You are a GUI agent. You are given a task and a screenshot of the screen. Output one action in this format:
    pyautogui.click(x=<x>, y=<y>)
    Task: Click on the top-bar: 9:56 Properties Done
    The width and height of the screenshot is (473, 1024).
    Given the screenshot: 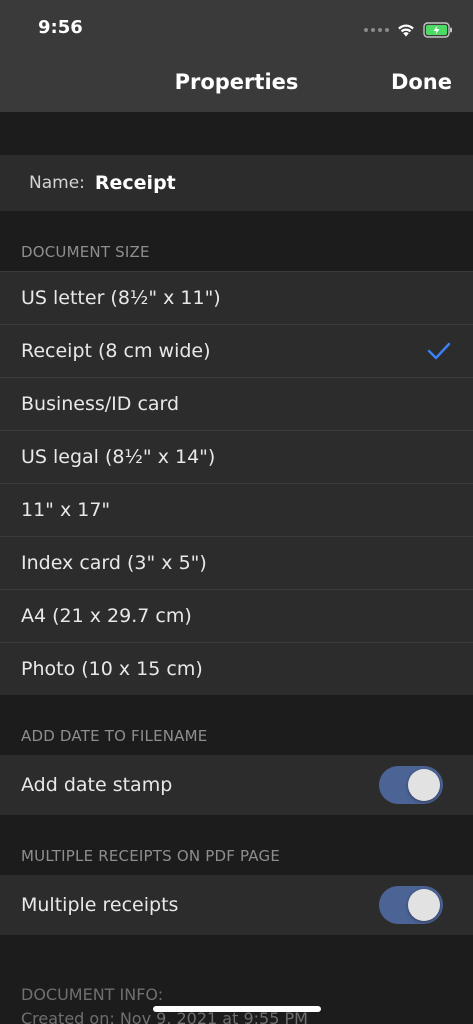 What is the action you would take?
    pyautogui.click(x=236, y=56)
    